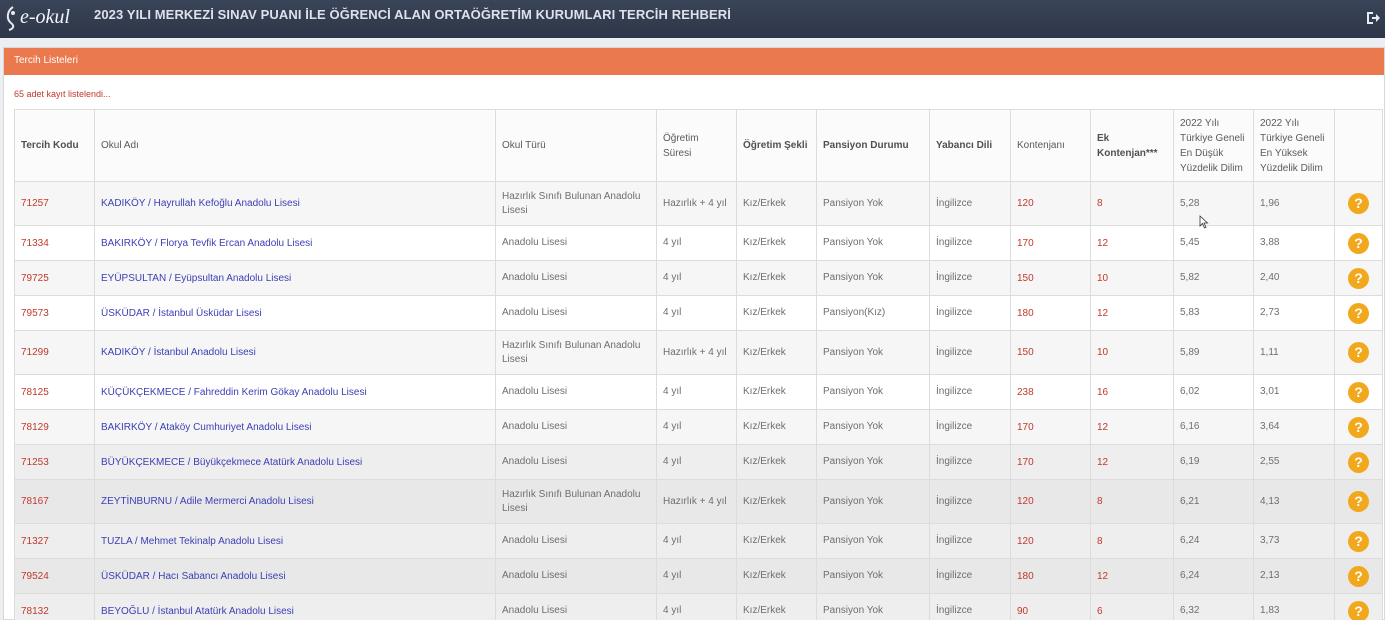  What do you see at coordinates (1373, 18) in the screenshot?
I see `logout-icon` at bounding box center [1373, 18].